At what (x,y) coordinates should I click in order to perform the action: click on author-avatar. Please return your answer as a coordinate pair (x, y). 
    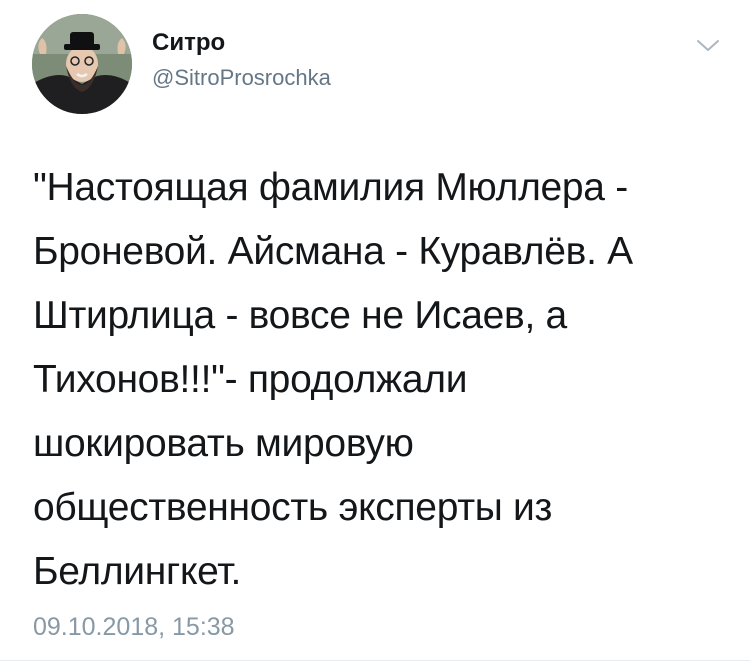
    Looking at the image, I should click on (82, 64).